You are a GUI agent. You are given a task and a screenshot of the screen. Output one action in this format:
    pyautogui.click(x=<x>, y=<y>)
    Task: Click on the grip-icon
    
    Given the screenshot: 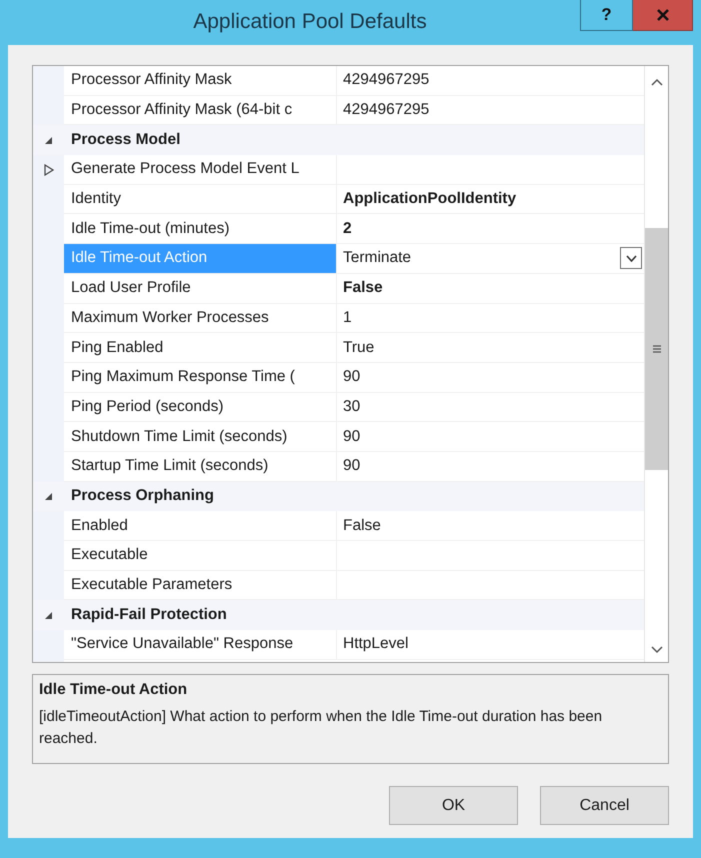 What is the action you would take?
    pyautogui.click(x=657, y=349)
    